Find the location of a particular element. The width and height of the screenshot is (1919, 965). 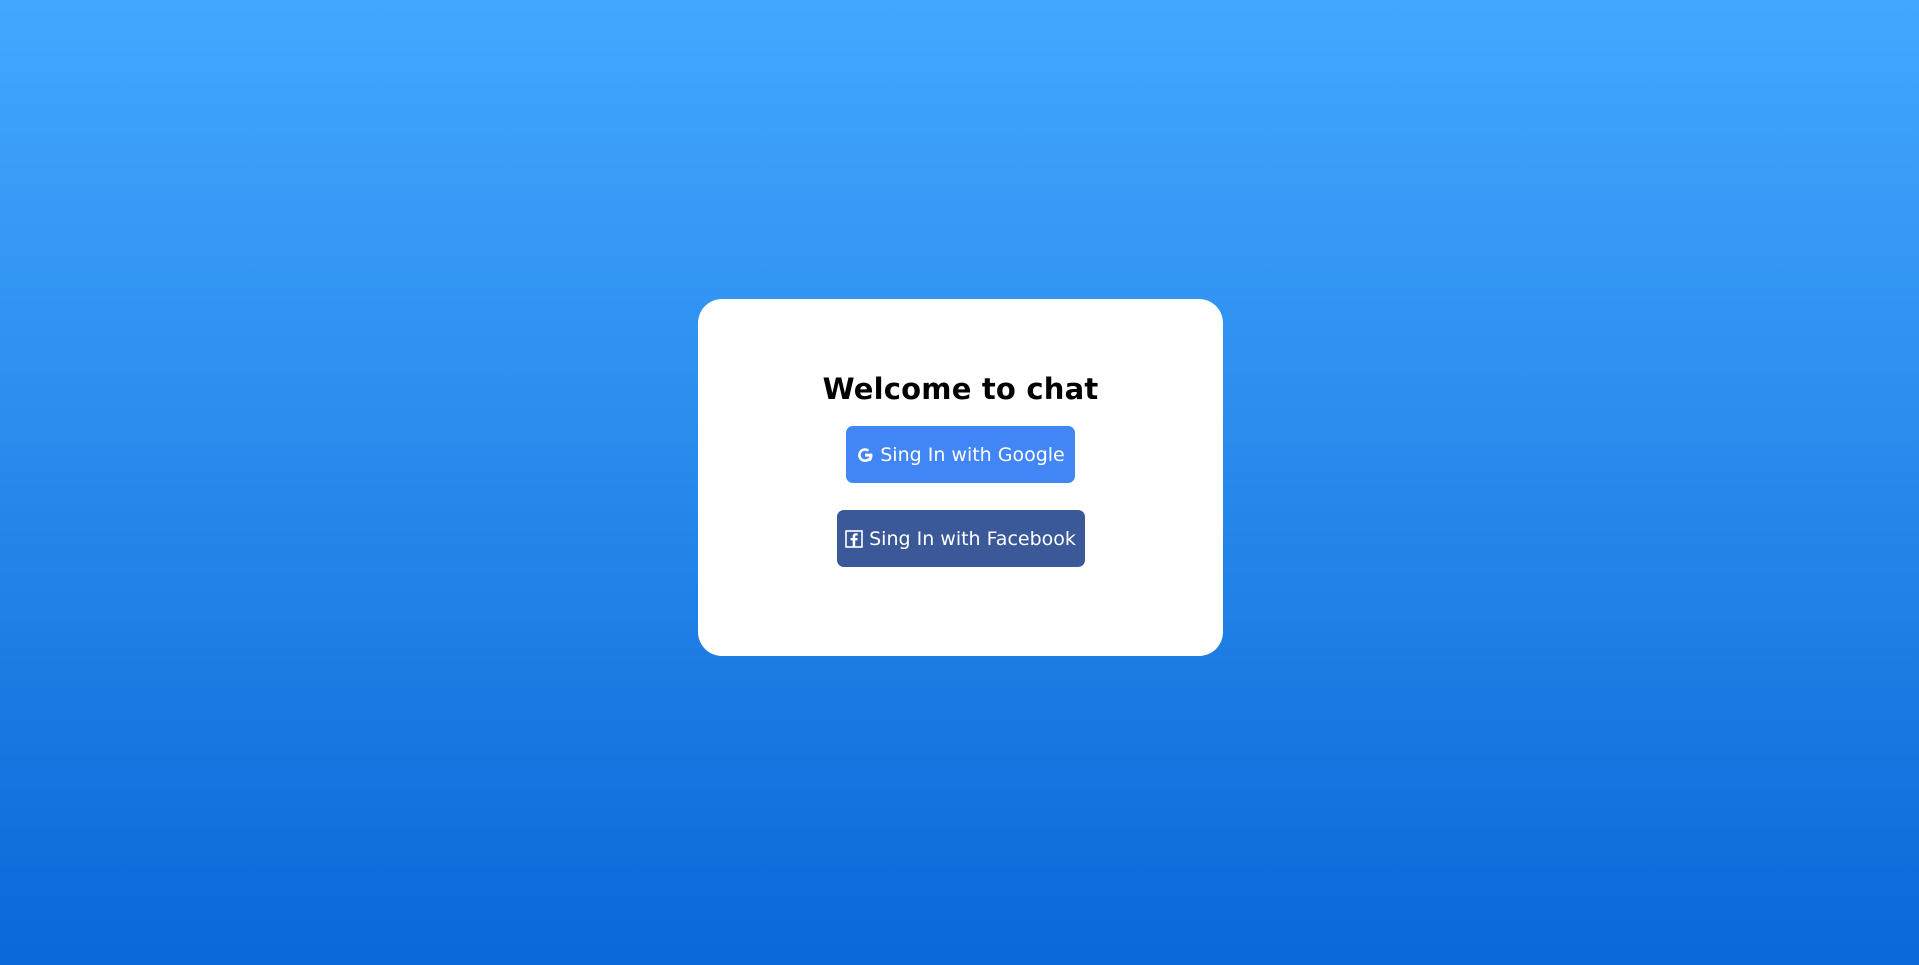

google-icon is located at coordinates (865, 455).